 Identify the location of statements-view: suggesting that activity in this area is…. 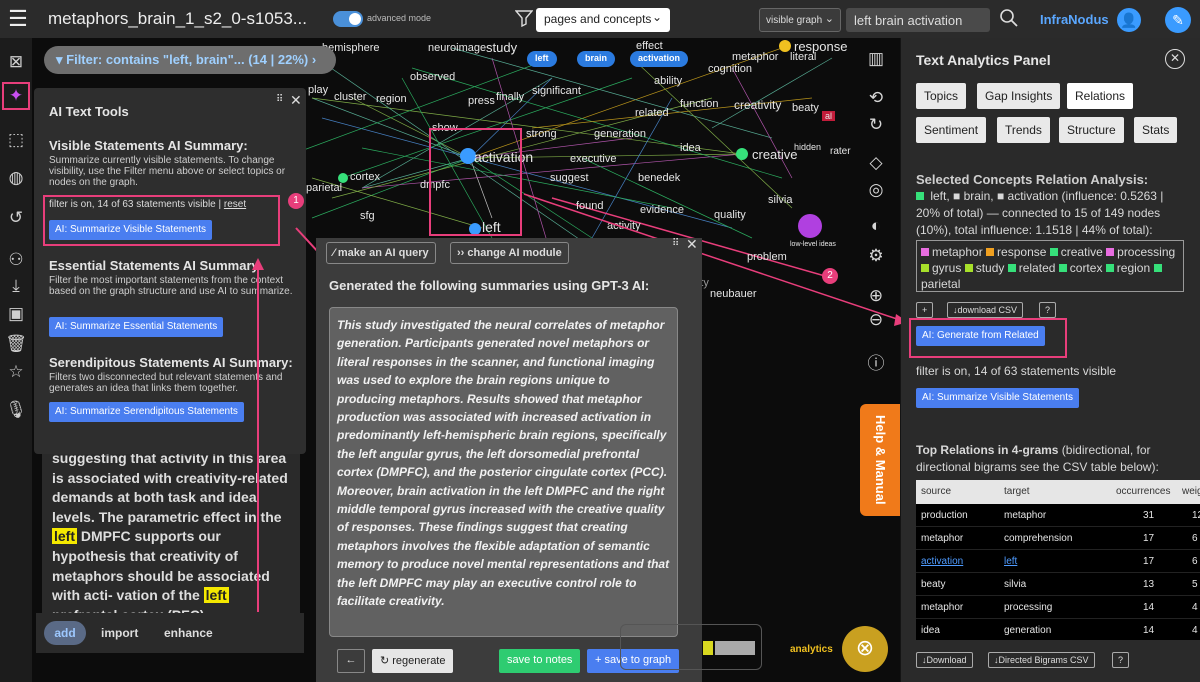
(171, 531).